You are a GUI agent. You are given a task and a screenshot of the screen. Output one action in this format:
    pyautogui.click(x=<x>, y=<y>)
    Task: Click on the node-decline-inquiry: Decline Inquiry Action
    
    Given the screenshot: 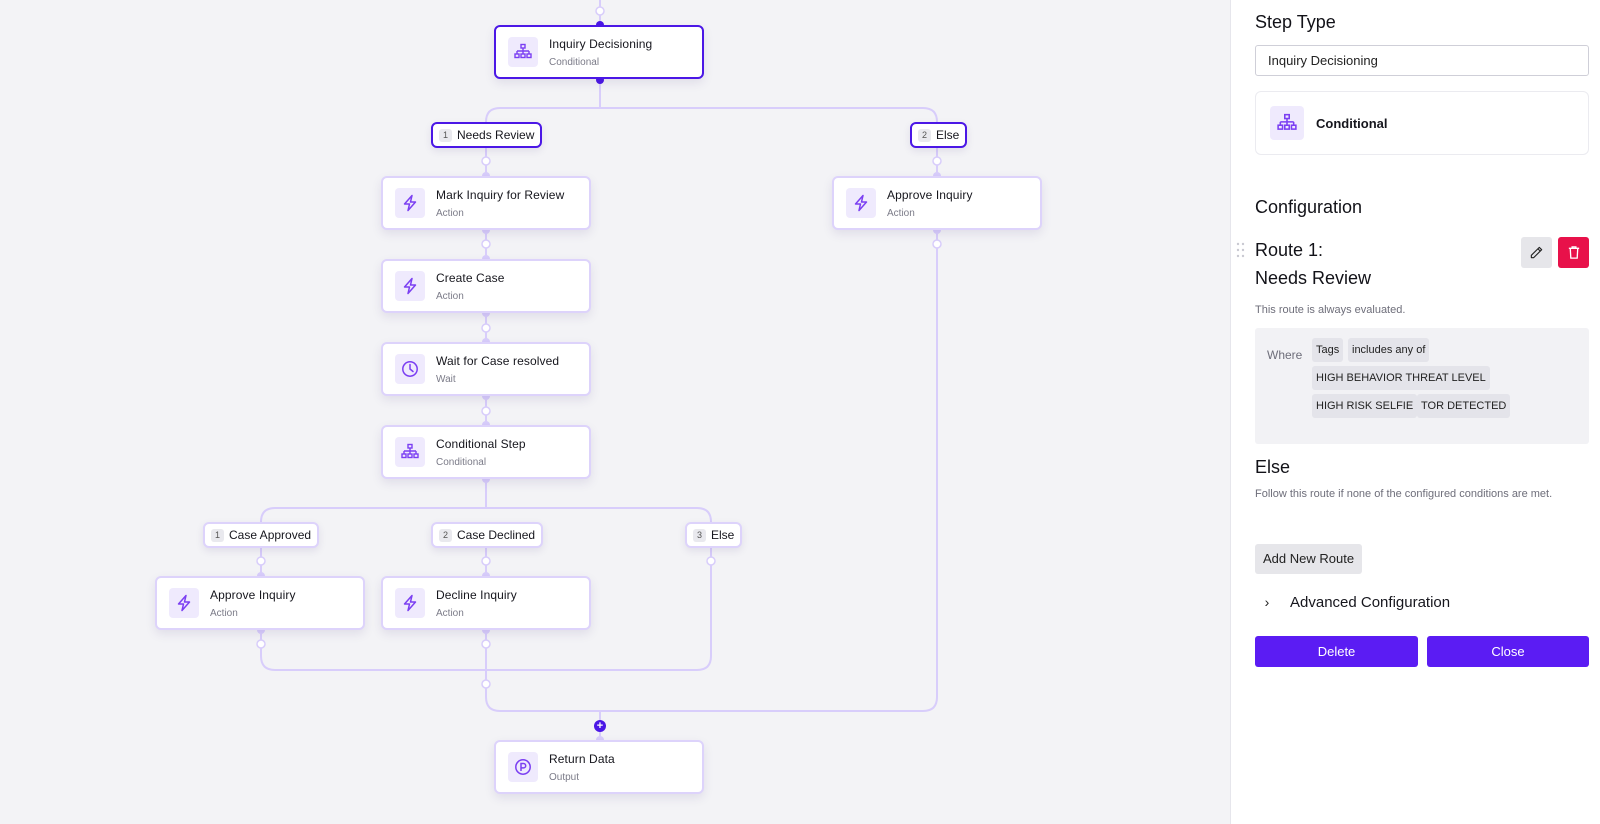 What is the action you would take?
    pyautogui.click(x=486, y=603)
    